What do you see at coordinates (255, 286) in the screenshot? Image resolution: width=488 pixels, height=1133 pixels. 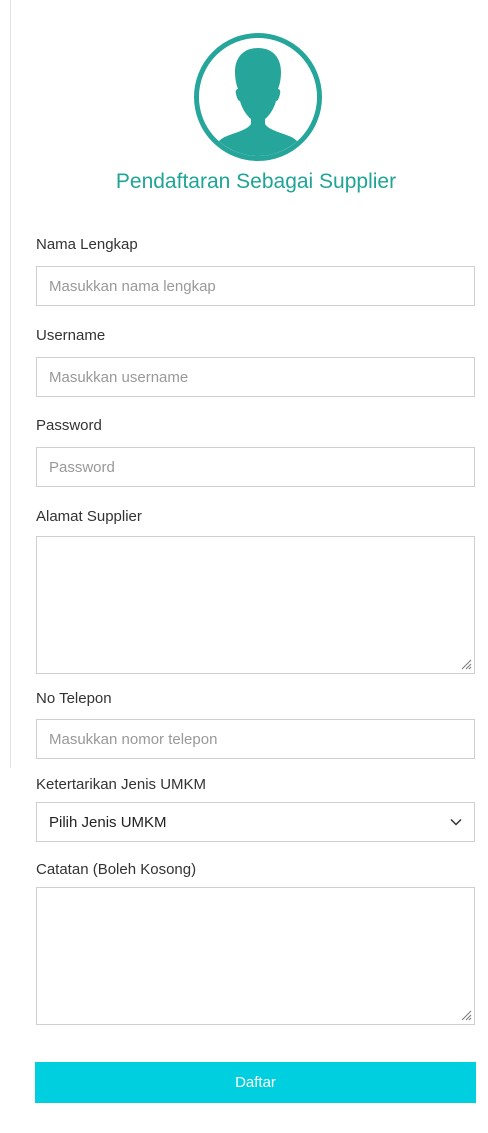 I see `nama-lengkap-input` at bounding box center [255, 286].